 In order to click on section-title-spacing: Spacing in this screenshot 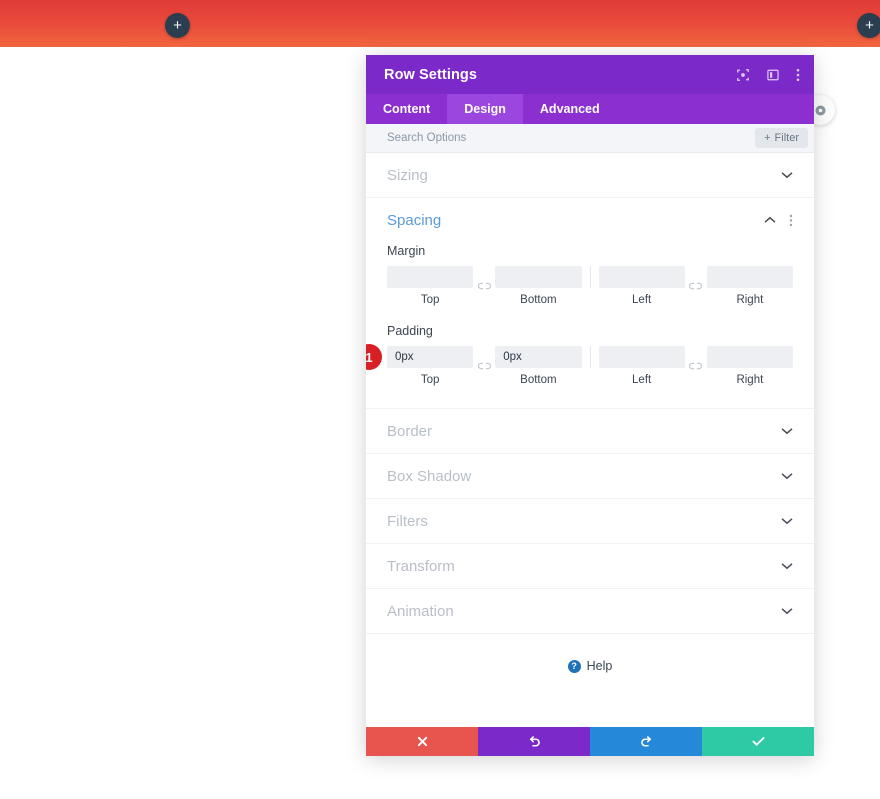, I will do `click(414, 220)`.